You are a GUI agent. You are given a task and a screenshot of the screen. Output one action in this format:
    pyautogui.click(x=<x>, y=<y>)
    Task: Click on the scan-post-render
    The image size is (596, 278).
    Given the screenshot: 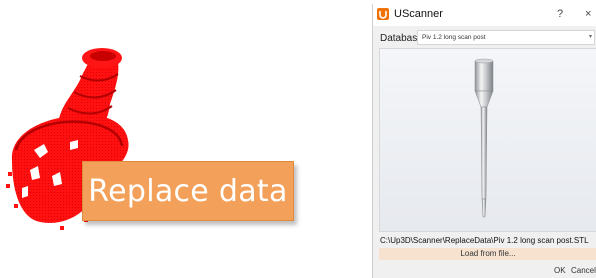 What is the action you would take?
    pyautogui.click(x=484, y=138)
    